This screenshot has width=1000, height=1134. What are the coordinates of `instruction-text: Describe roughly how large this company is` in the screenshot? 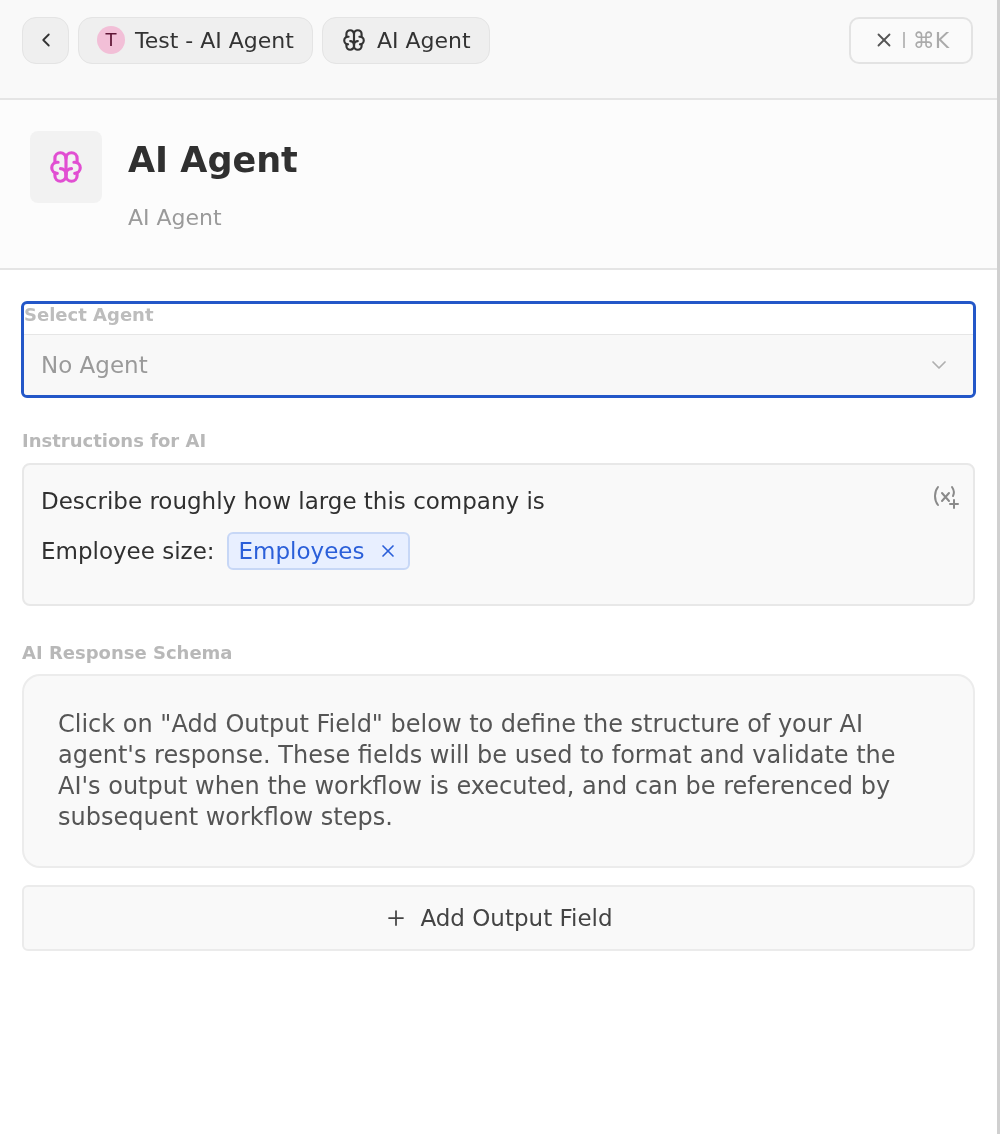 It's located at (293, 501).